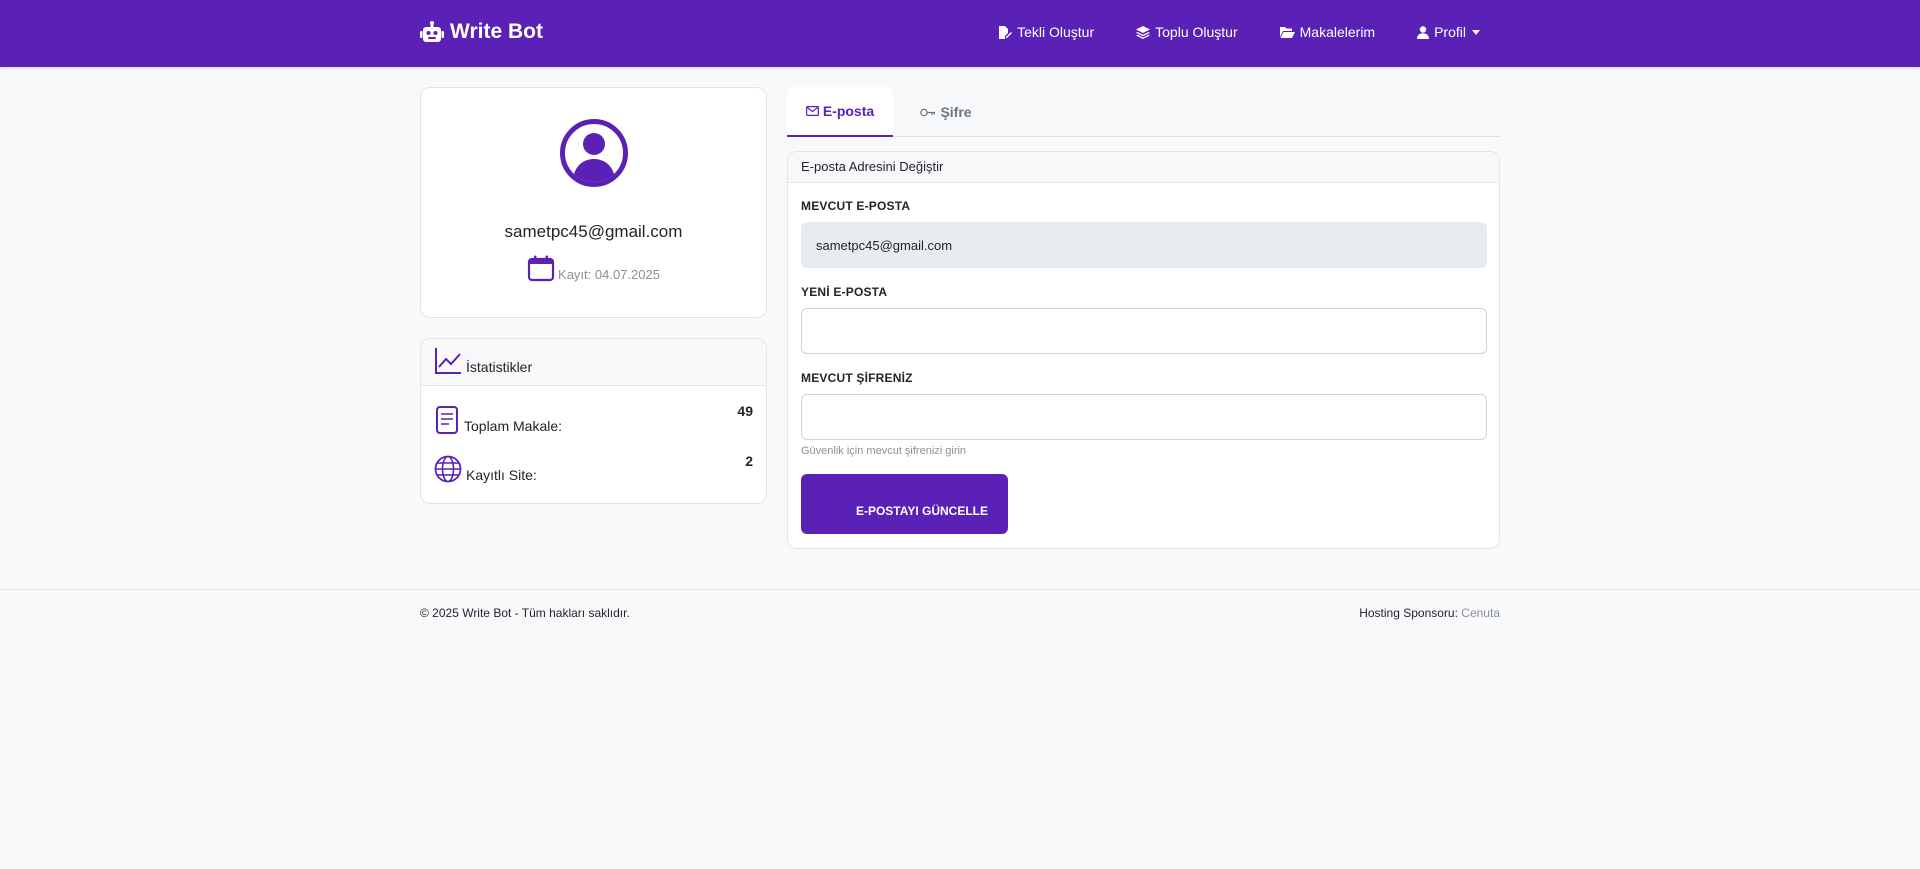  I want to click on nav-profil-dropdown: Profil, so click(1448, 32).